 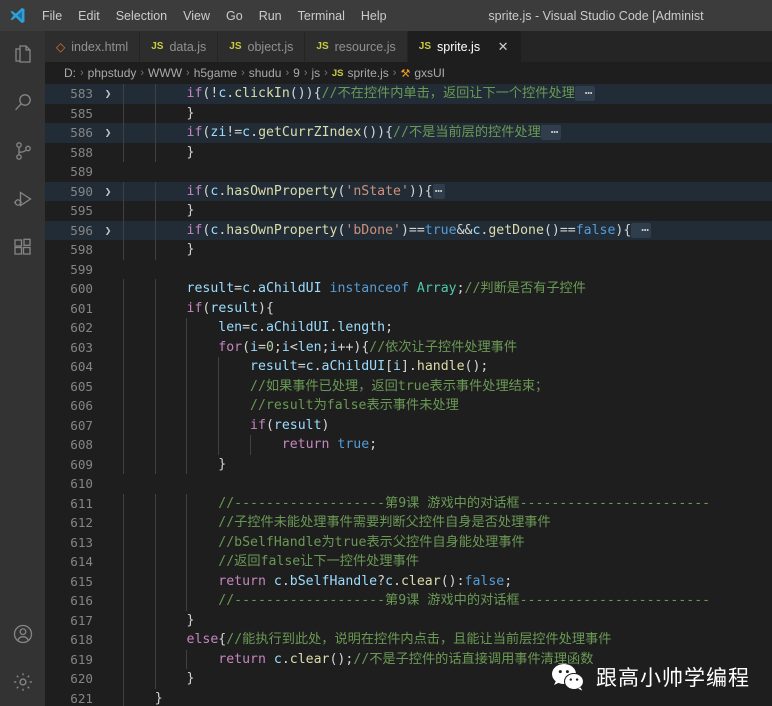 What do you see at coordinates (22, 247) in the screenshot?
I see `sidebar-item-extensions` at bounding box center [22, 247].